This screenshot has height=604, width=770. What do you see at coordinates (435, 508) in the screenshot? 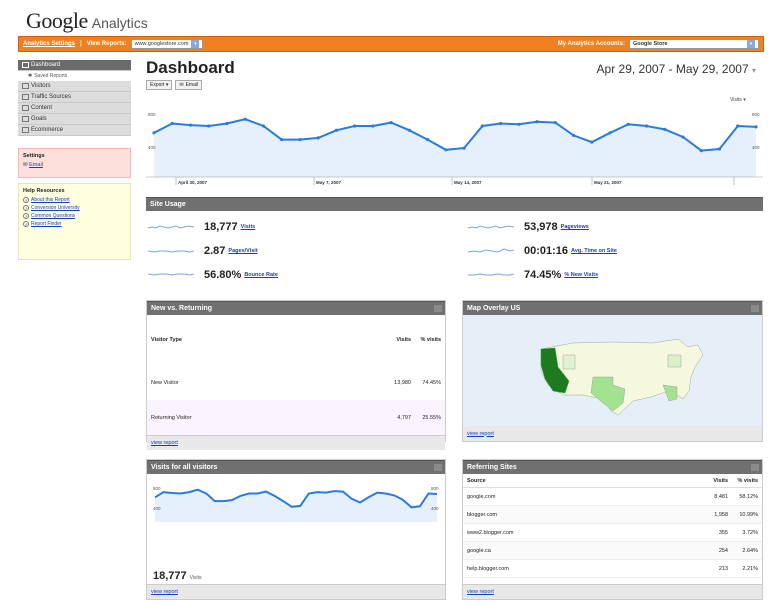
I see `y-axis-label-mid-right: 400` at bounding box center [435, 508].